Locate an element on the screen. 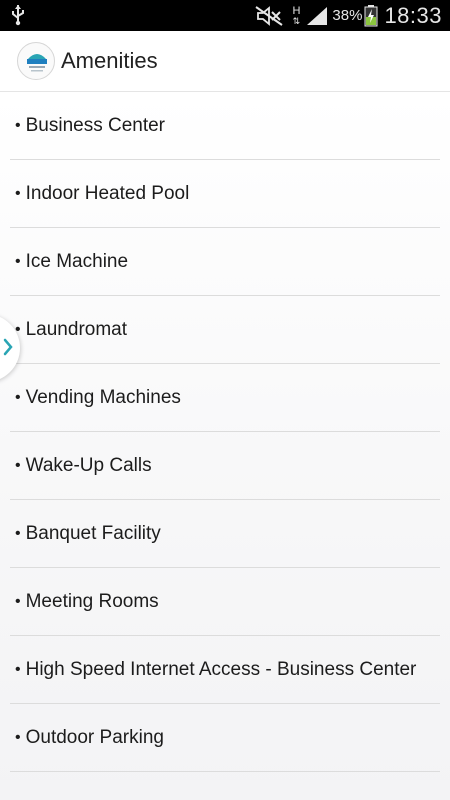 The width and height of the screenshot is (450, 800). battery-percent: 38% is located at coordinates (347, 15).